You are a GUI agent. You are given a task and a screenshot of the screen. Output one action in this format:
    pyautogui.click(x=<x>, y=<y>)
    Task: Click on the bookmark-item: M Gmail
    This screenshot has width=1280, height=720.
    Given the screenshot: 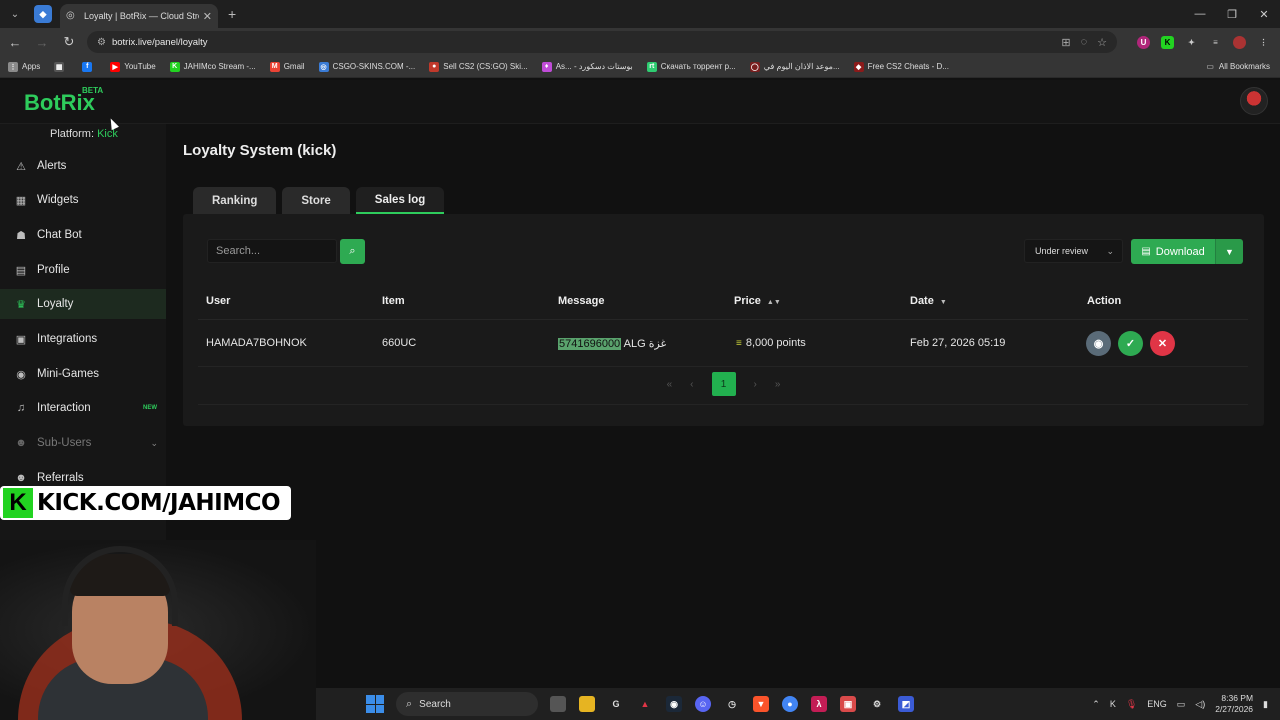 What is the action you would take?
    pyautogui.click(x=287, y=66)
    